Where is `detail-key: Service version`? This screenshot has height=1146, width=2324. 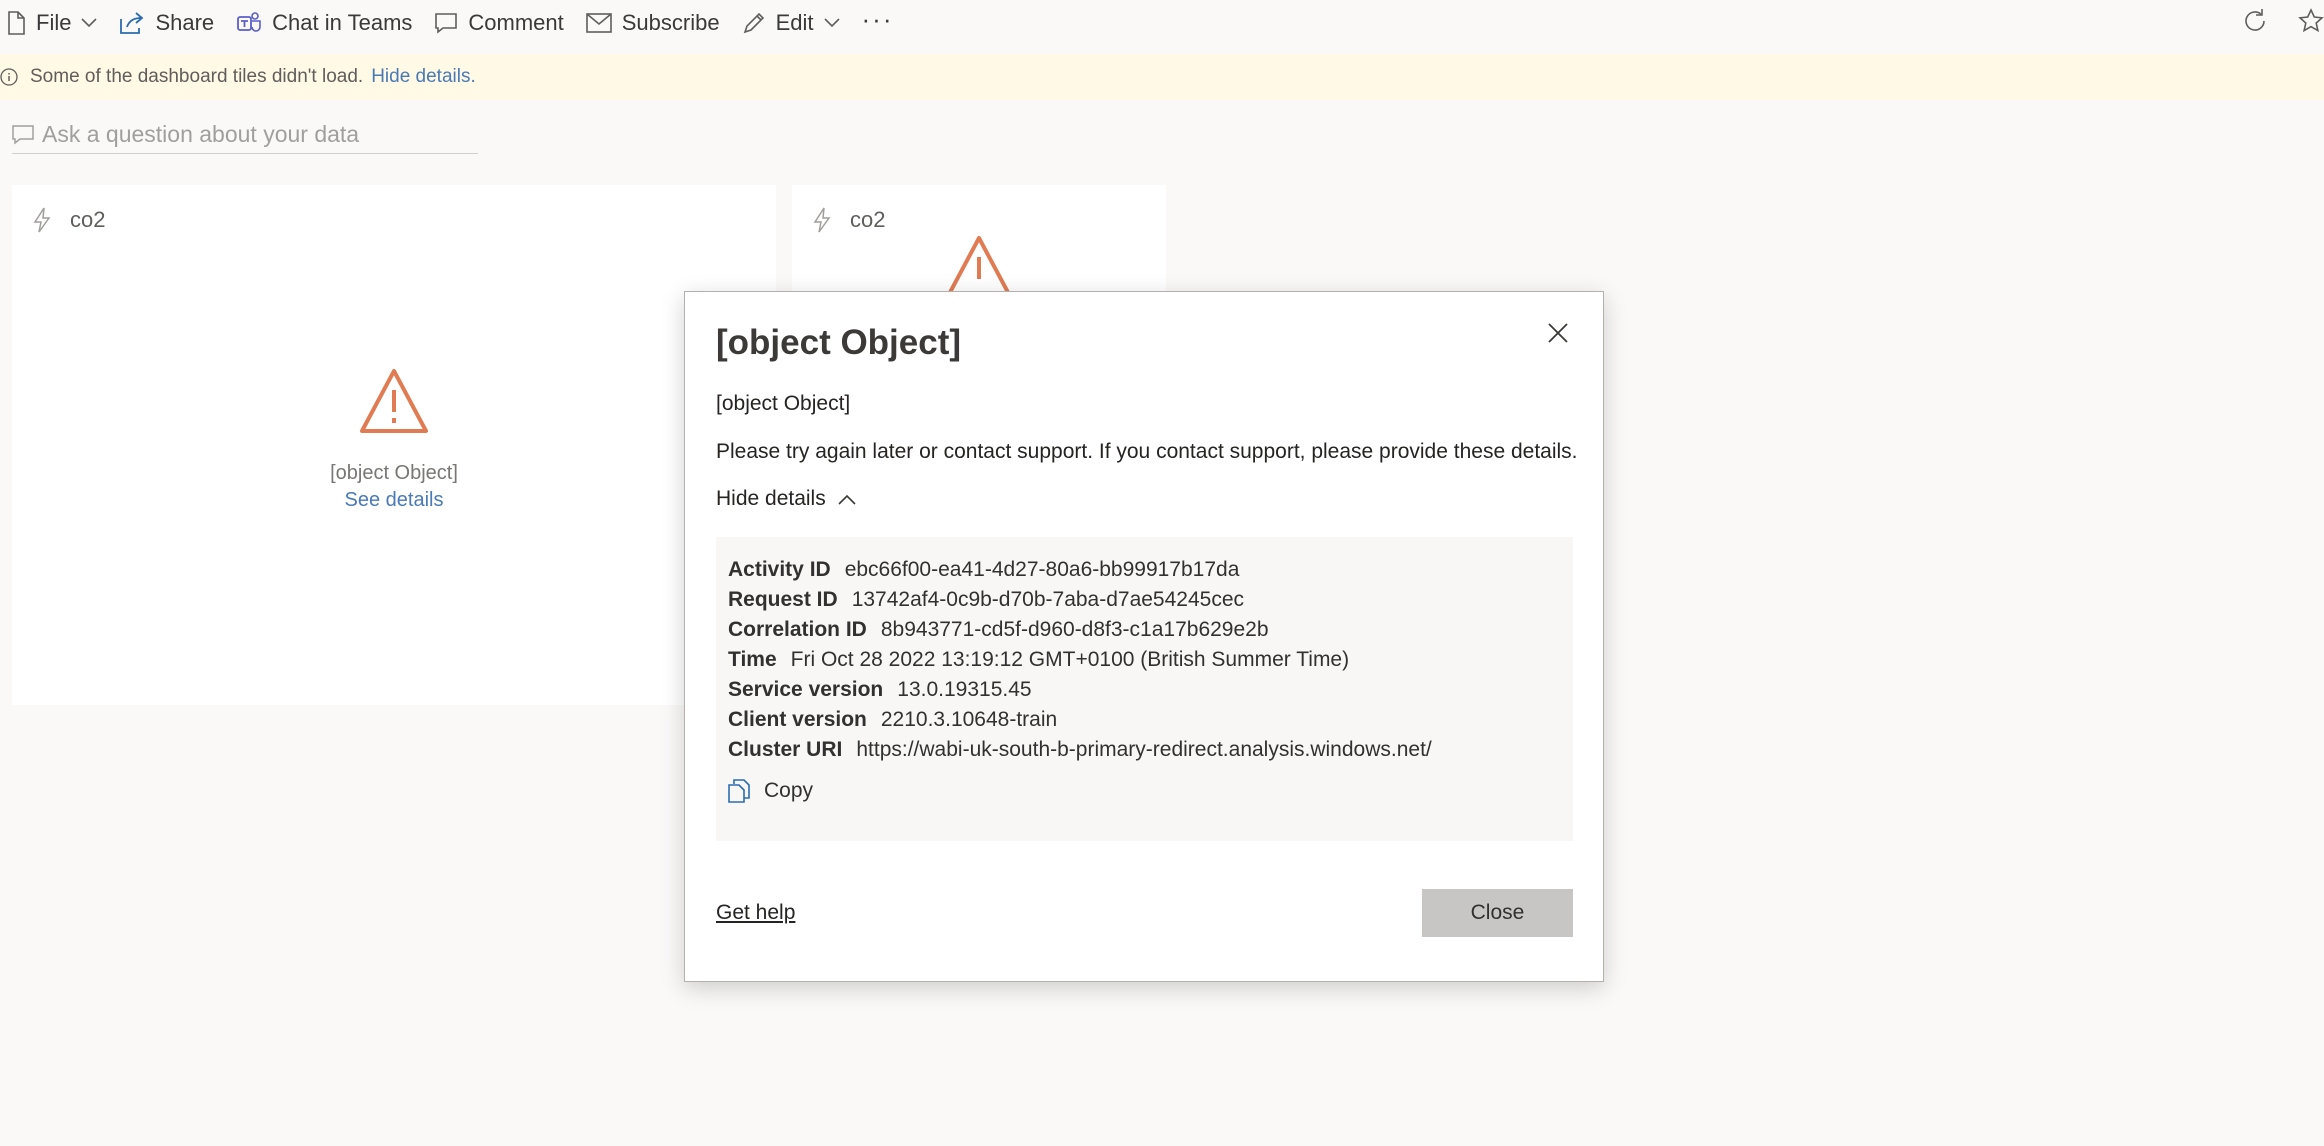
detail-key: Service version is located at coordinates (806, 689).